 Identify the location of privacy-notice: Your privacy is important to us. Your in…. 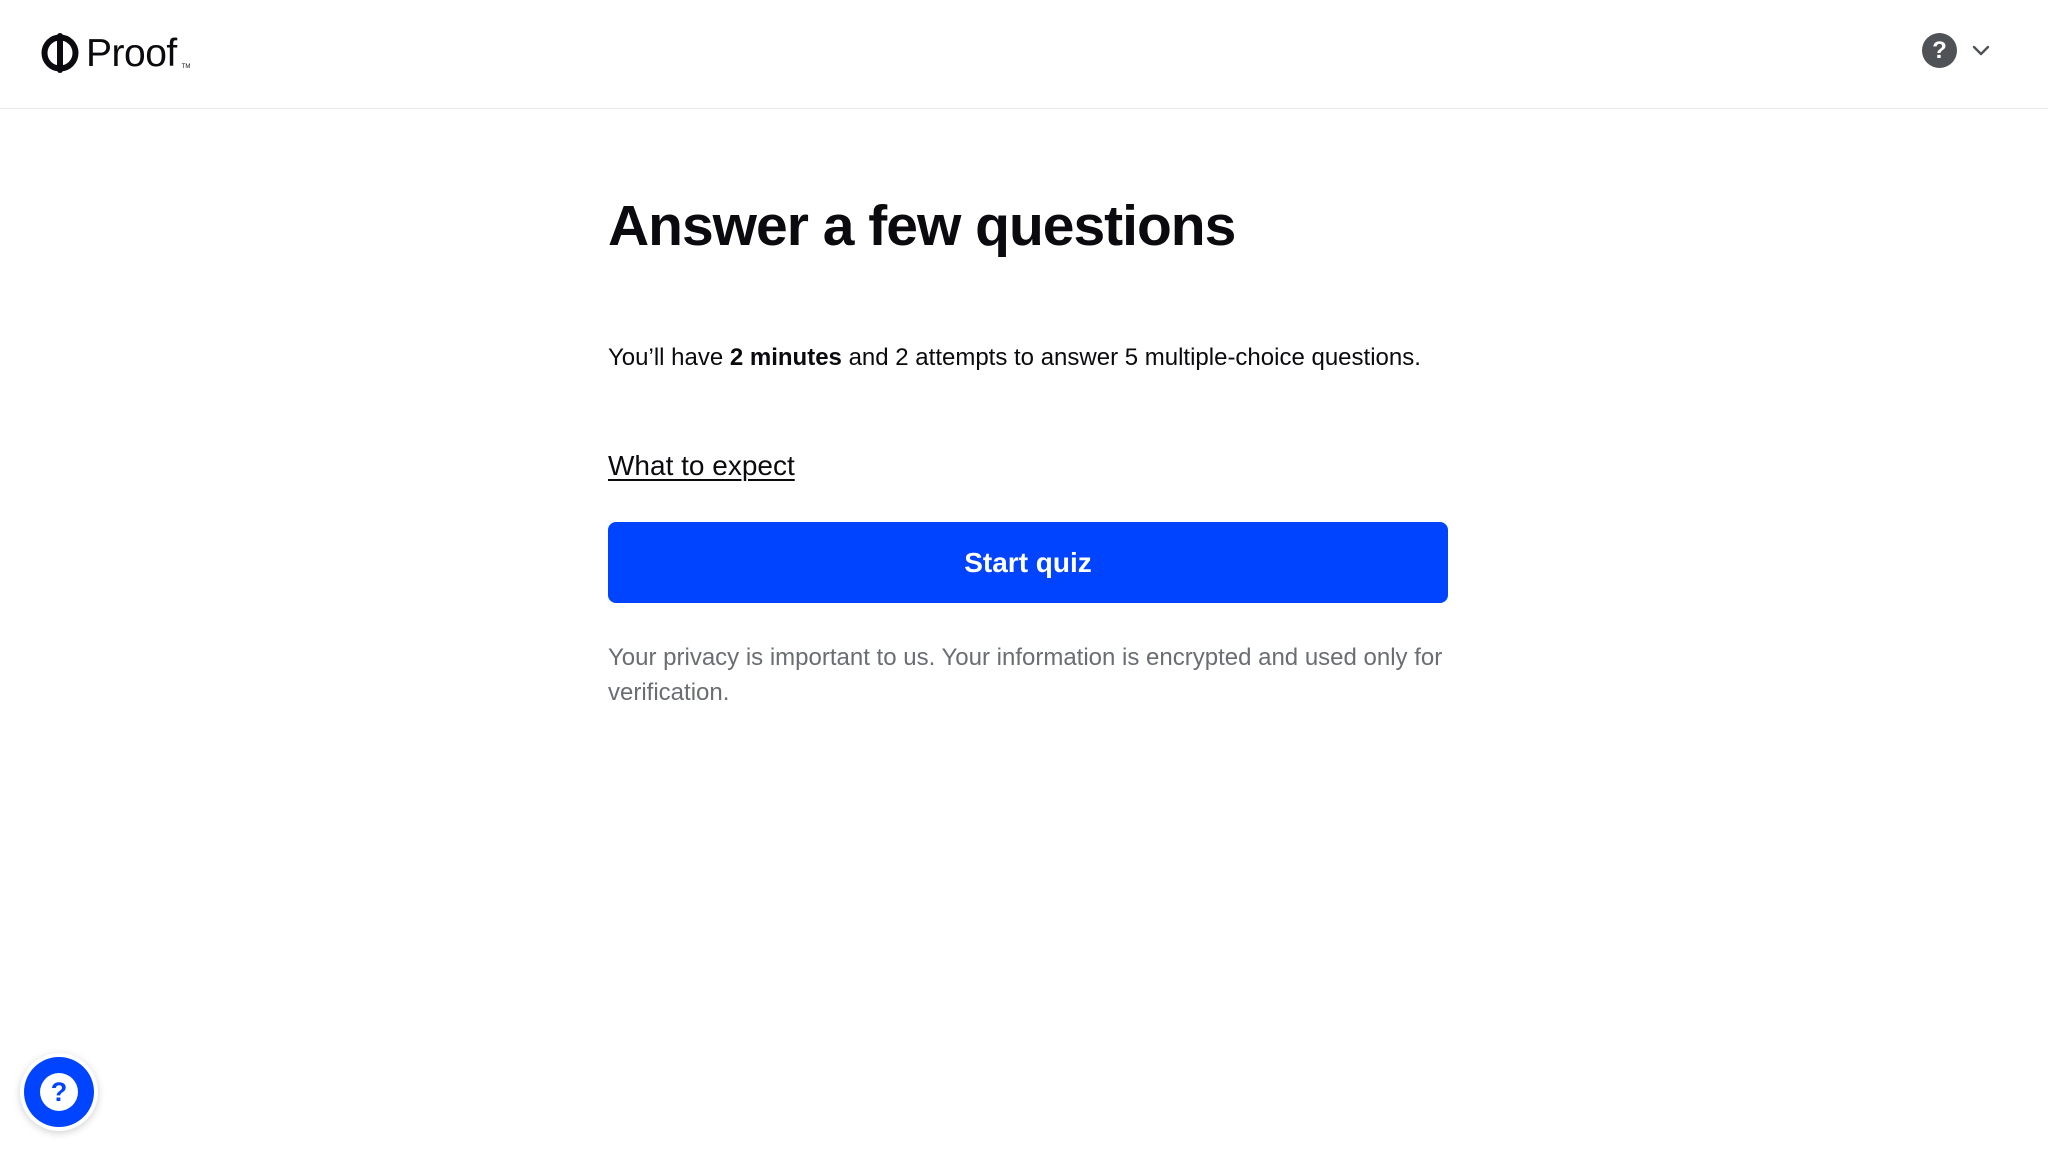
(1025, 675).